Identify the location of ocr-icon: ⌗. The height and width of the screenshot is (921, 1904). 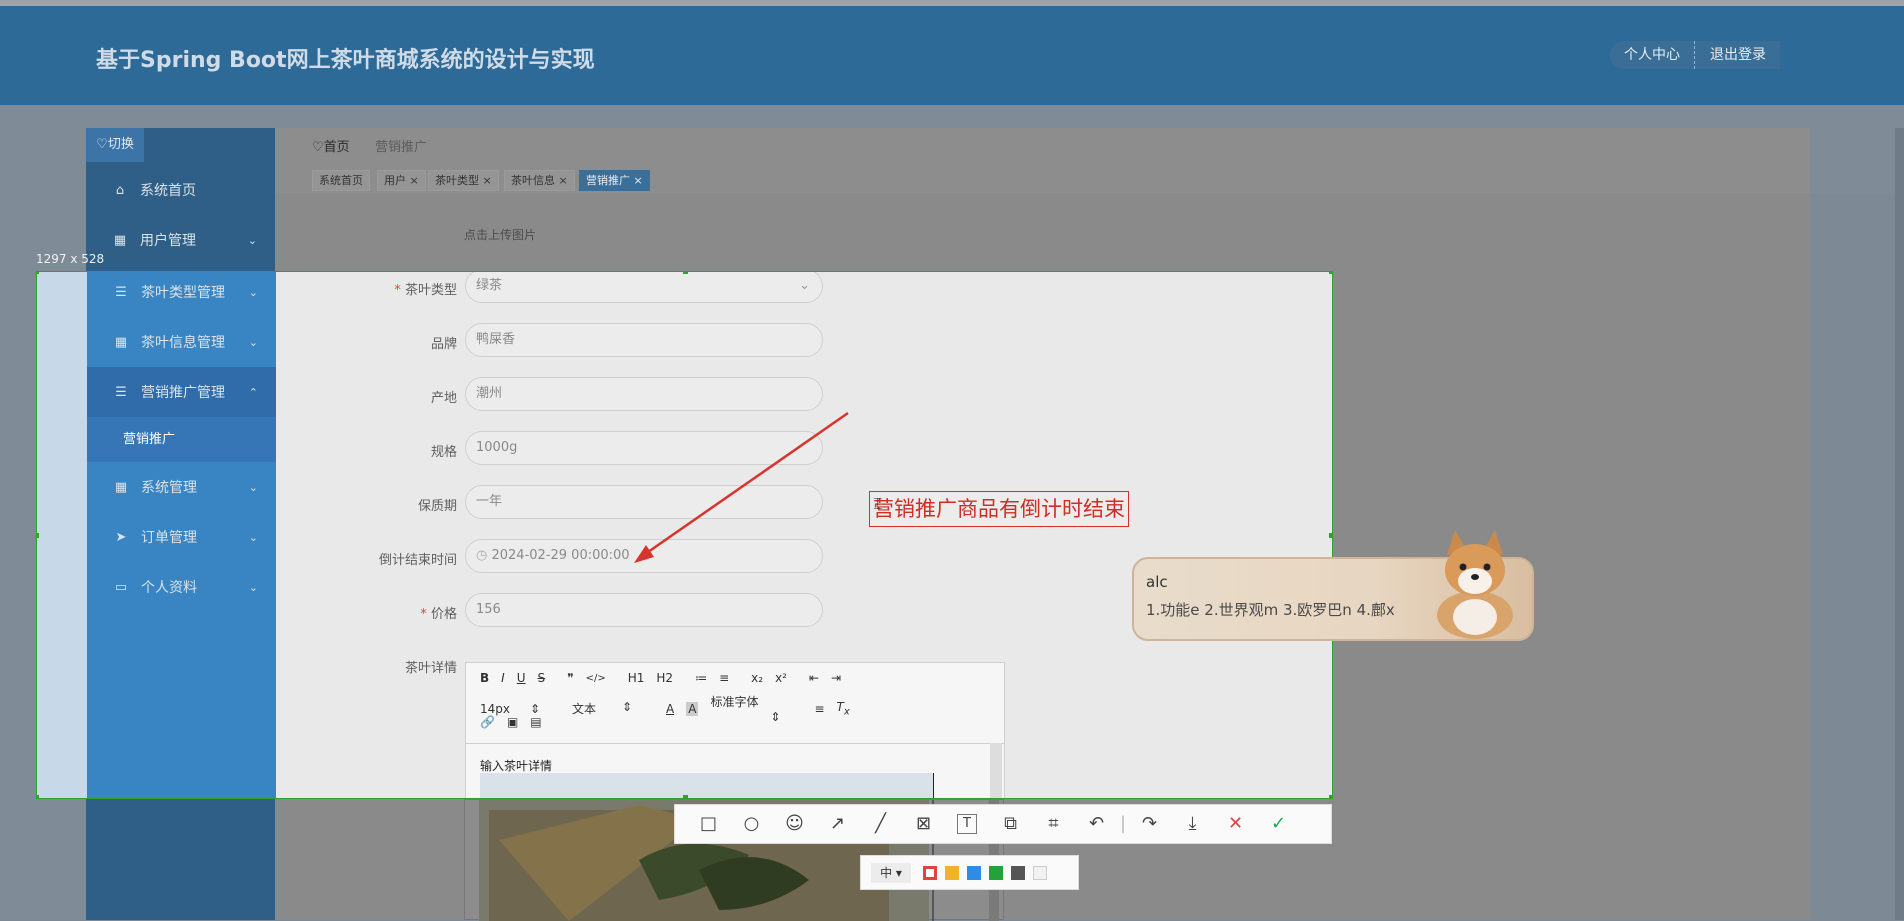
(1053, 824).